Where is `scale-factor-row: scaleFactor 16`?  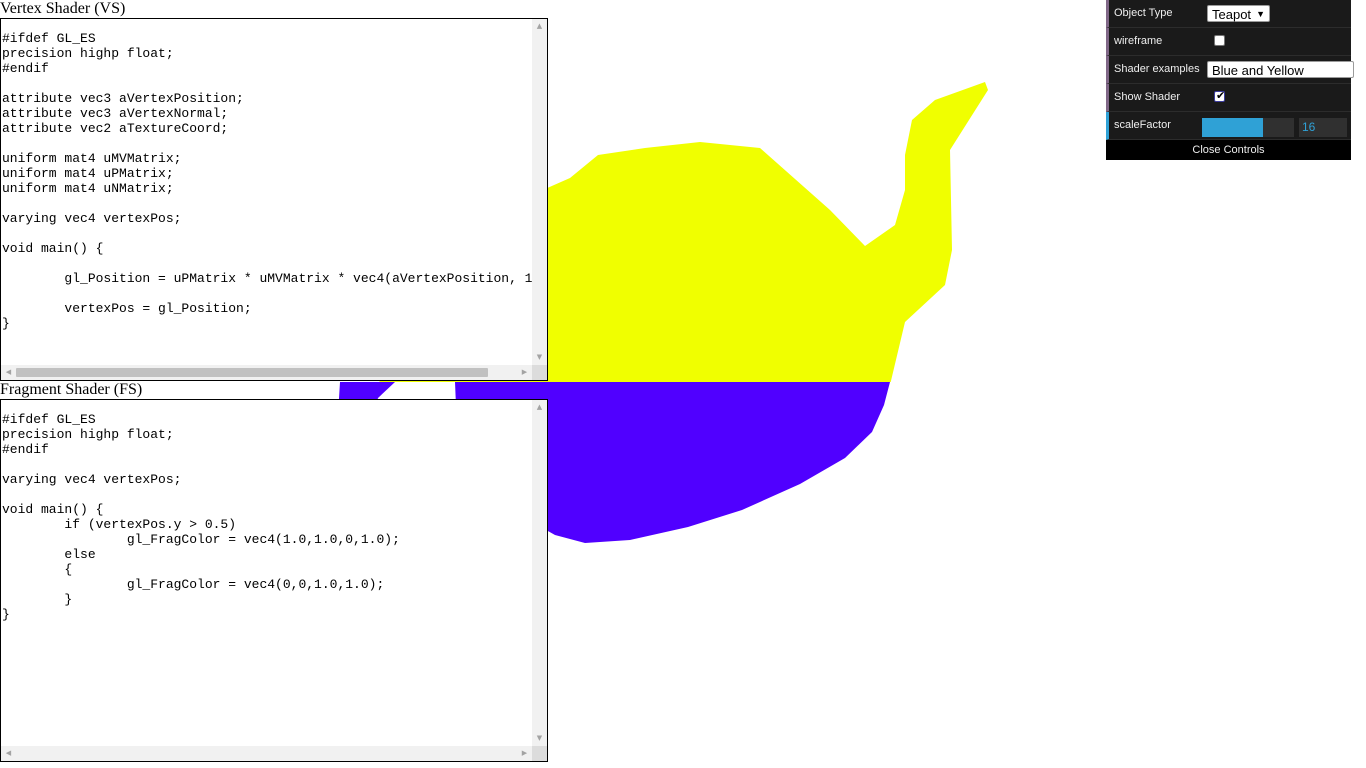
scale-factor-row: scaleFactor 16 is located at coordinates (1228, 126).